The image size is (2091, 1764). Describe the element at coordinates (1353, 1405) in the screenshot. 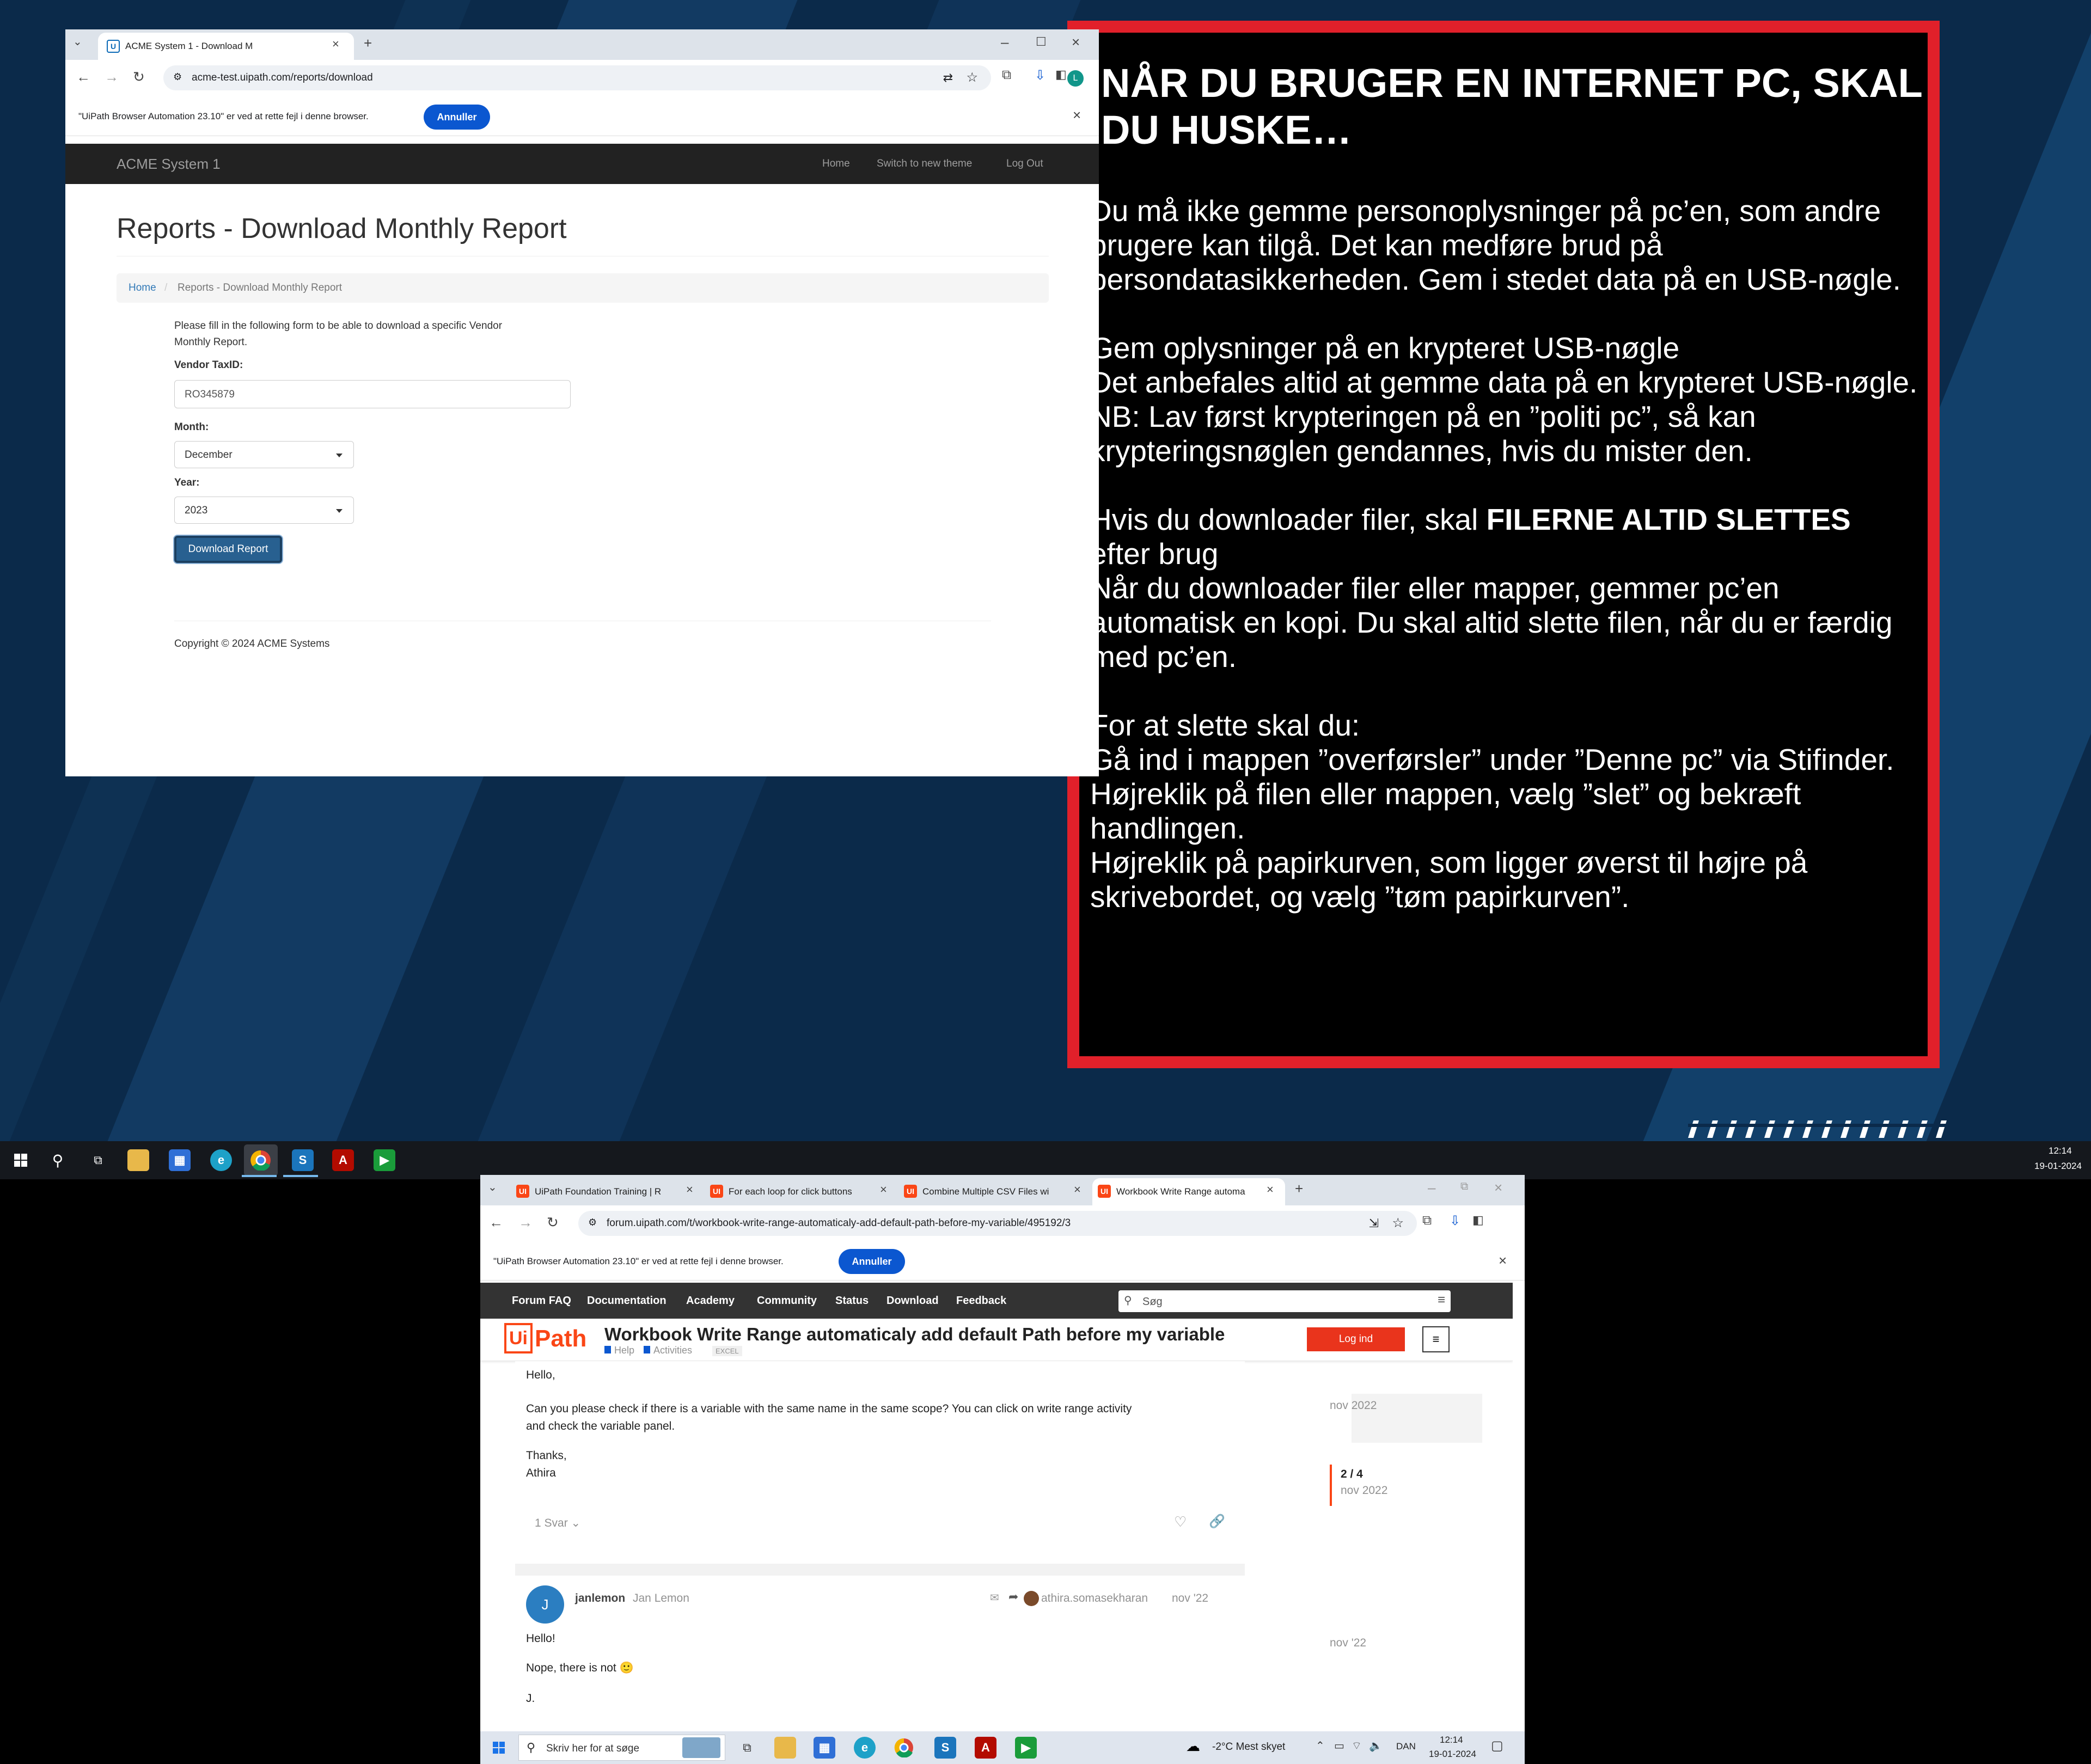

I see `timeline-top-date: nov 2022` at that location.